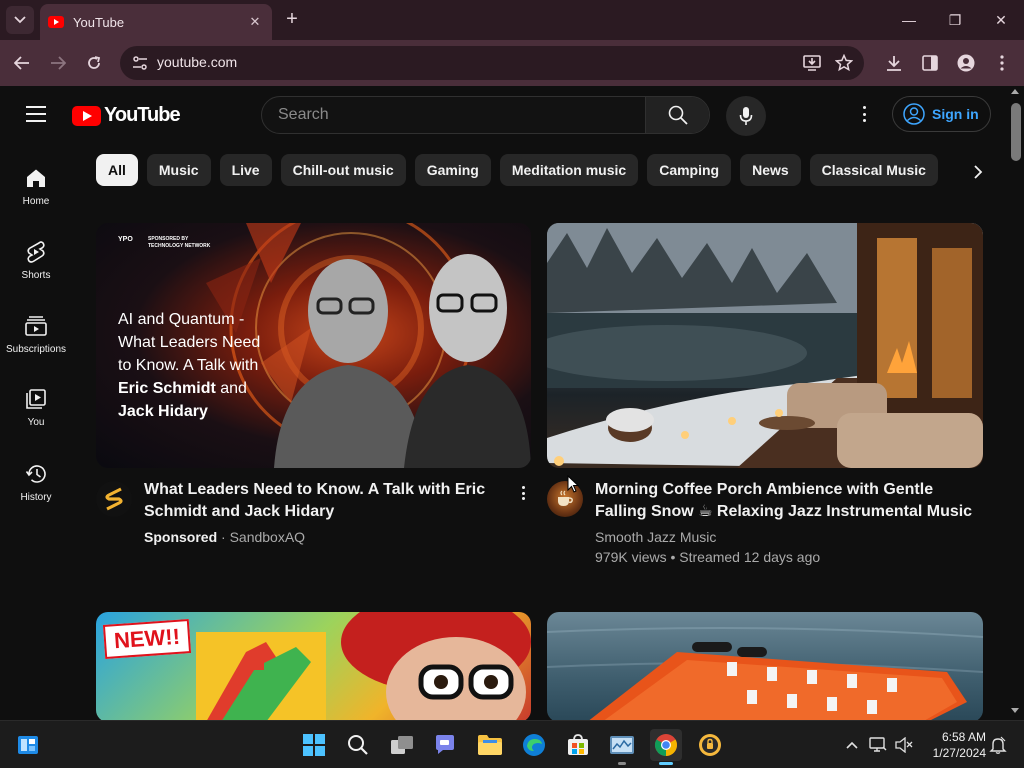  Describe the element at coordinates (197, 62) in the screenshot. I see `url-text: youtube.com` at that location.